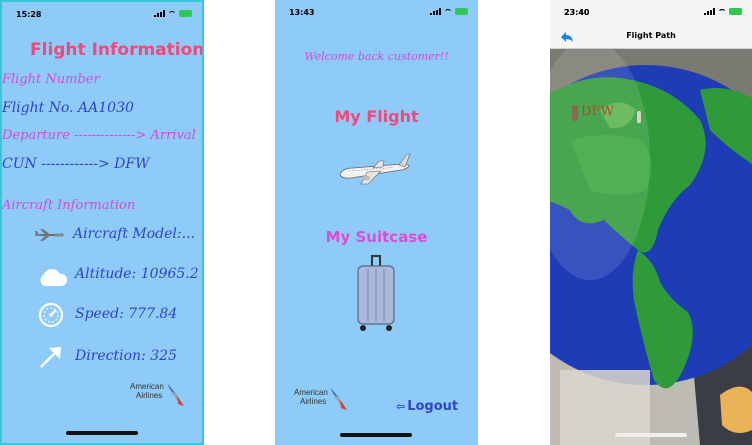 This screenshot has width=752, height=445. Describe the element at coordinates (126, 356) in the screenshot. I see `direction-value: Direction: 325` at that location.